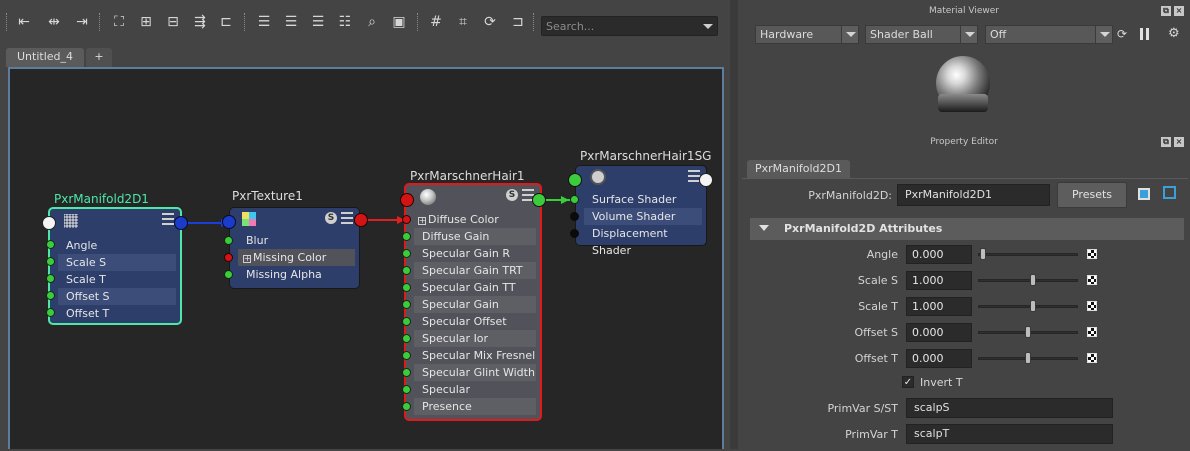 Image resolution: width=1190 pixels, height=451 pixels. What do you see at coordinates (436, 22) in the screenshot?
I see `grid-toggle-icon: #` at bounding box center [436, 22].